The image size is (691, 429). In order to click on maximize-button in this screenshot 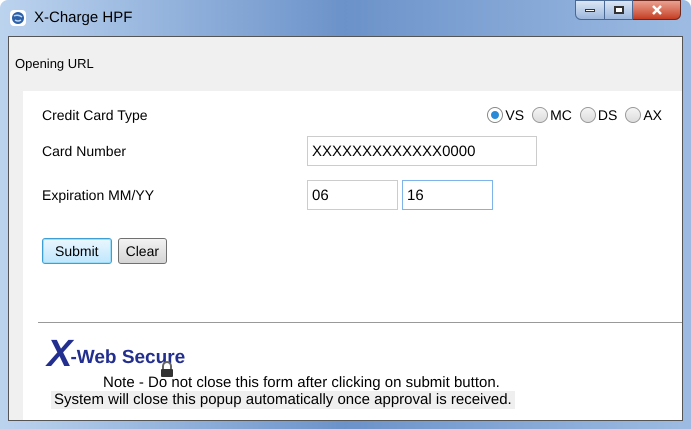, I will do `click(619, 10)`.